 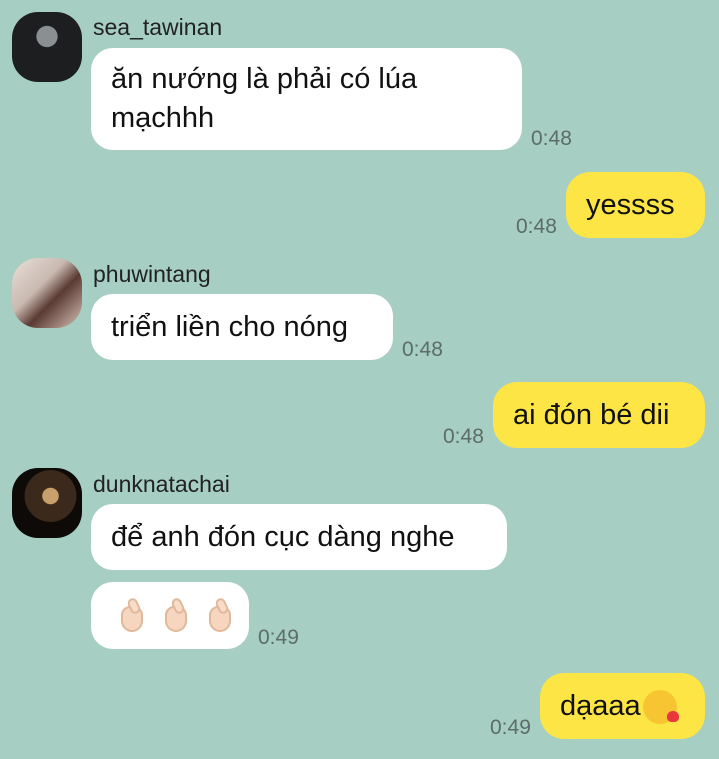 What do you see at coordinates (591, 415) in the screenshot?
I see `message-text: ai đón bé dii` at bounding box center [591, 415].